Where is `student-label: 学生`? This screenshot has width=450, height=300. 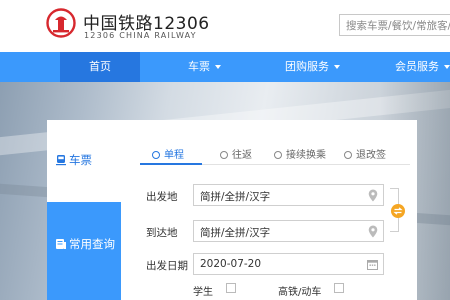
student-label: 学生 is located at coordinates (203, 292).